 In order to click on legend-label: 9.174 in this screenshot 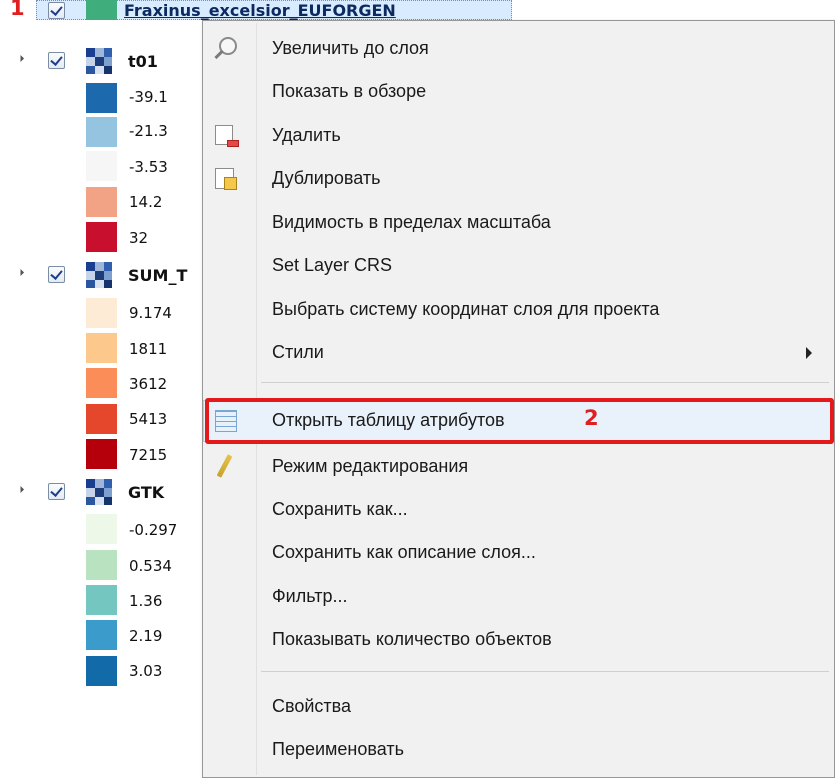, I will do `click(150, 313)`.